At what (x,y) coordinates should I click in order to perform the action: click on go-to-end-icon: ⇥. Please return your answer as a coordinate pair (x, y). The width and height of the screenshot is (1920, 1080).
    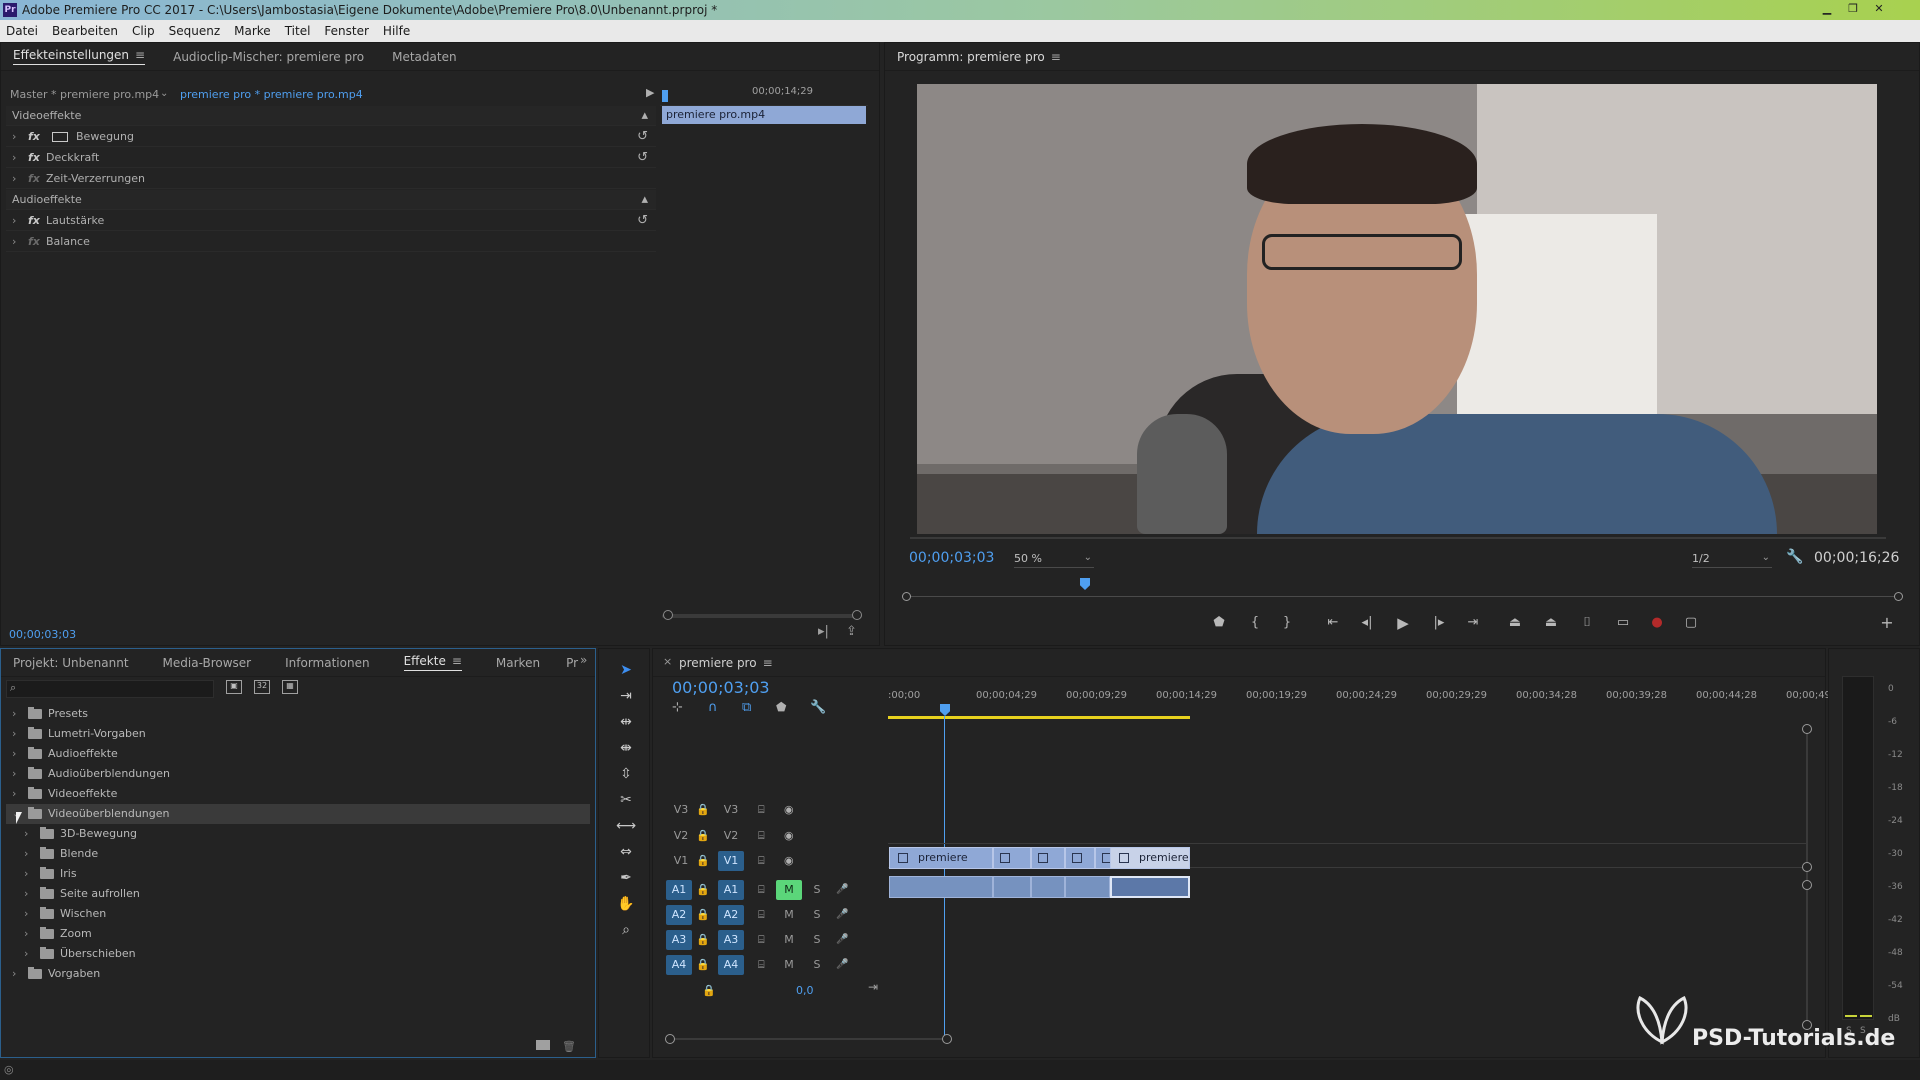
    Looking at the image, I should click on (873, 987).